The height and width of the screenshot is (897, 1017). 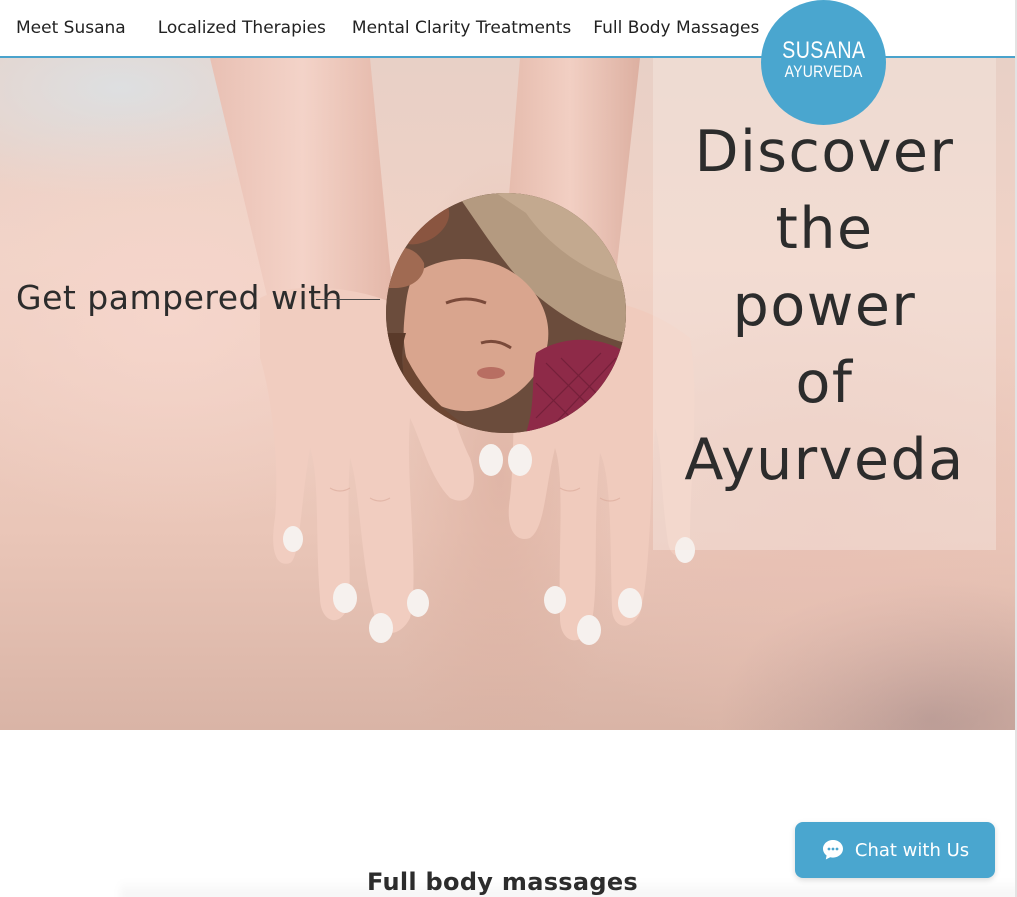 What do you see at coordinates (179, 297) in the screenshot?
I see `hero-tagline: Get pampered with` at bounding box center [179, 297].